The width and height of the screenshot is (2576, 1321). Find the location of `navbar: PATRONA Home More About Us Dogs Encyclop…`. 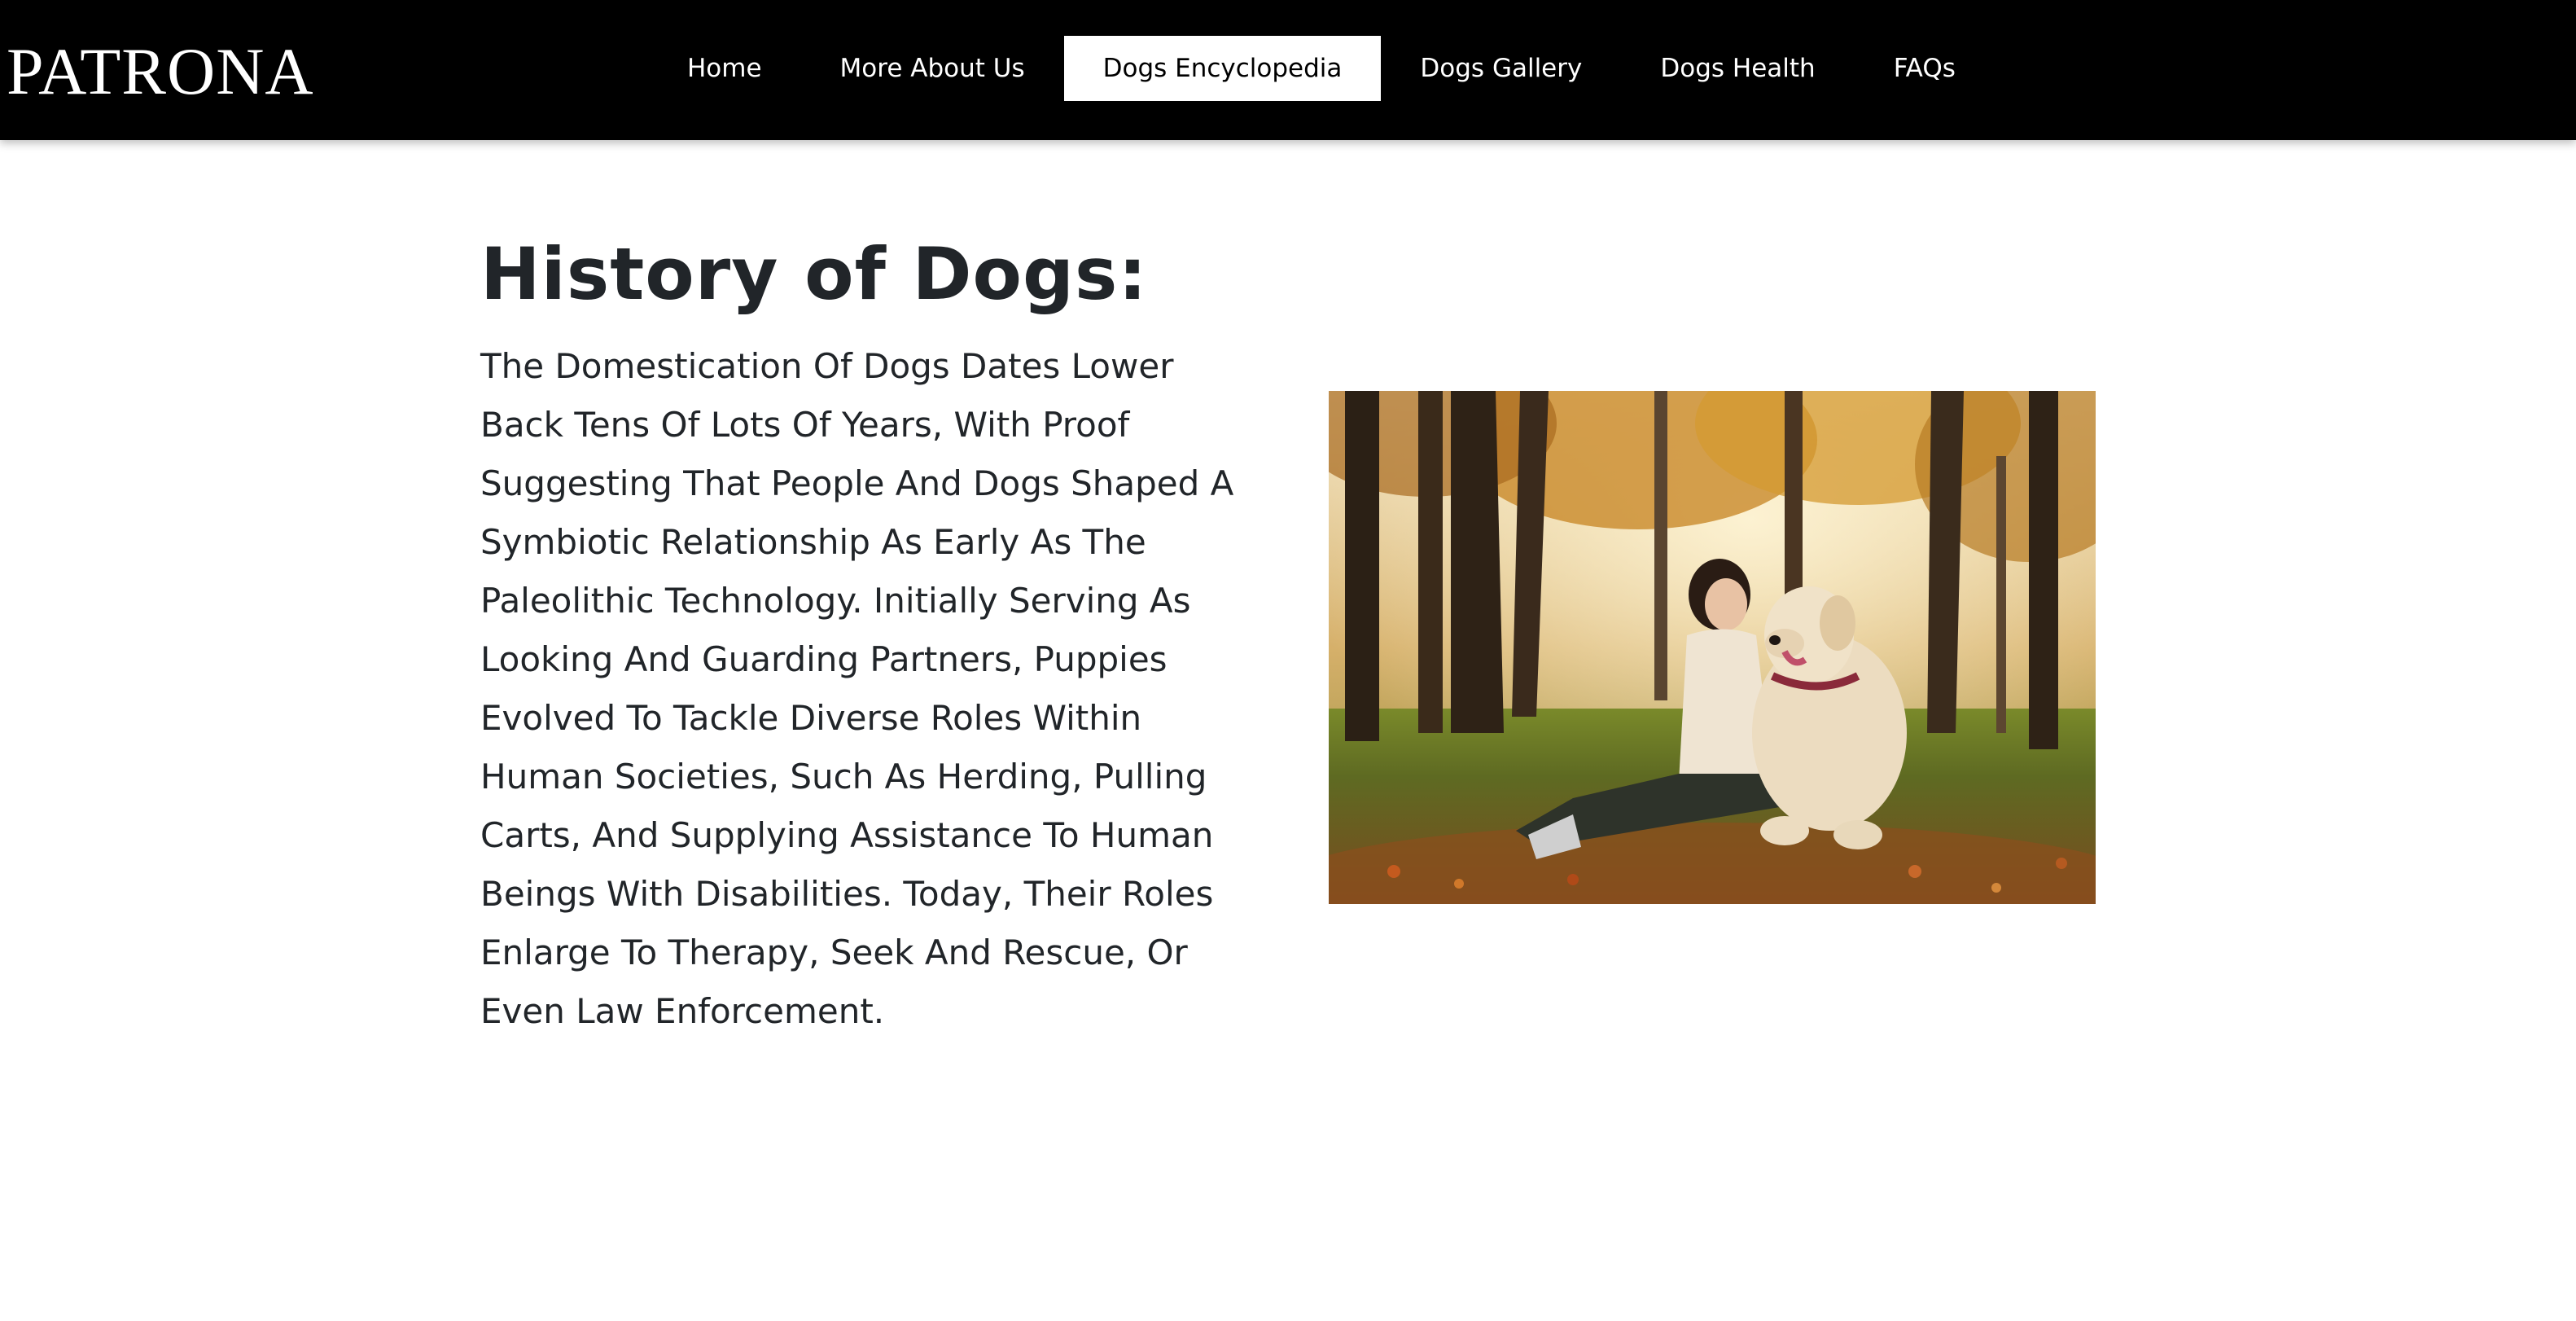

navbar: PATRONA Home More About Us Dogs Encyclop… is located at coordinates (1288, 70).